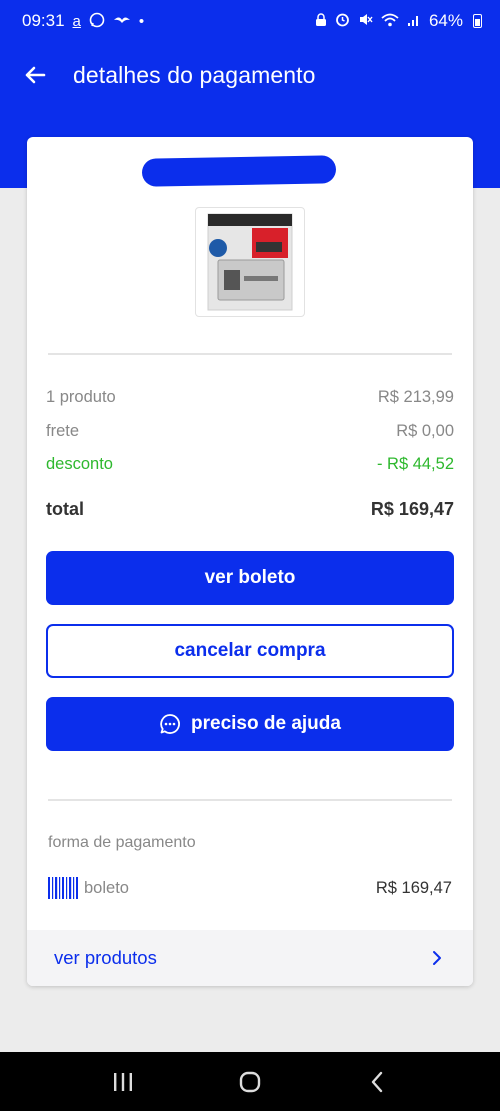 This screenshot has height=1111, width=500. I want to click on alarm-icon, so click(342, 21).